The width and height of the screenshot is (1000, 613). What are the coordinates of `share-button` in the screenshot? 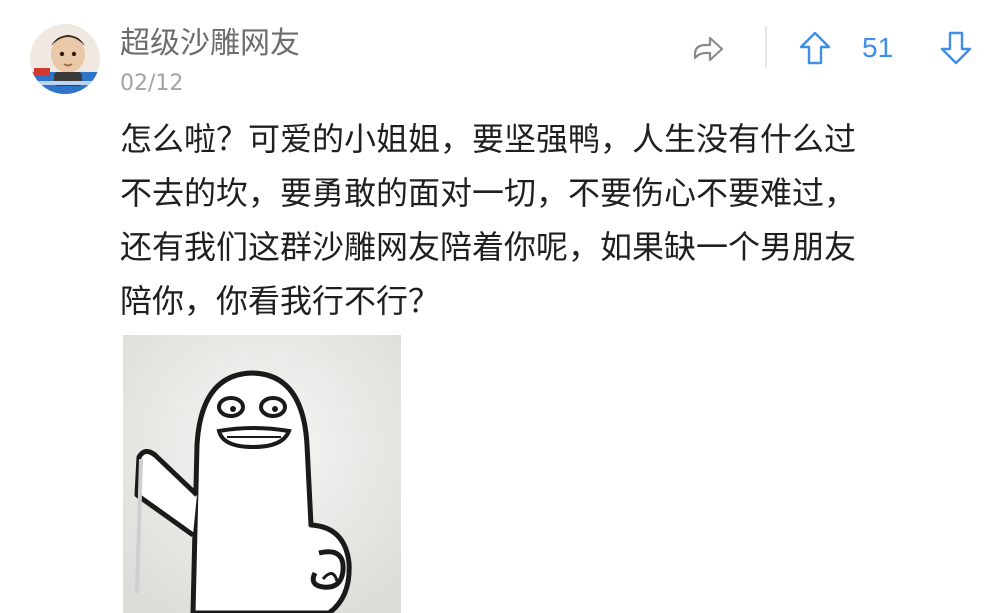 It's located at (708, 48).